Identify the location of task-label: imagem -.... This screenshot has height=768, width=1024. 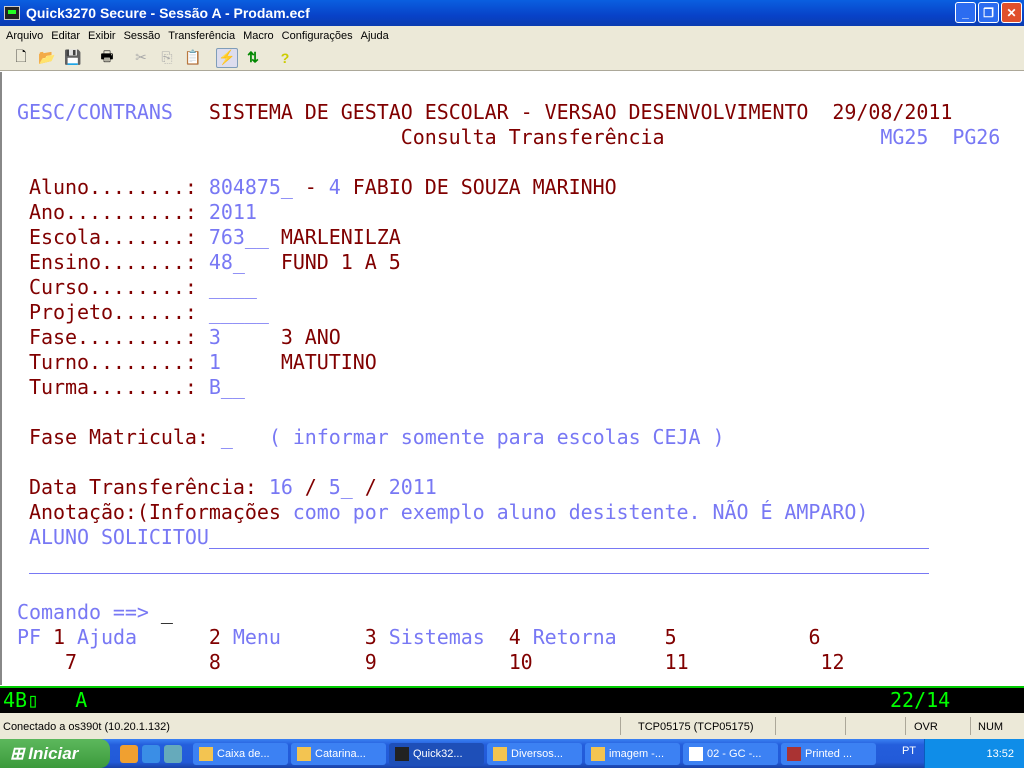
(637, 753).